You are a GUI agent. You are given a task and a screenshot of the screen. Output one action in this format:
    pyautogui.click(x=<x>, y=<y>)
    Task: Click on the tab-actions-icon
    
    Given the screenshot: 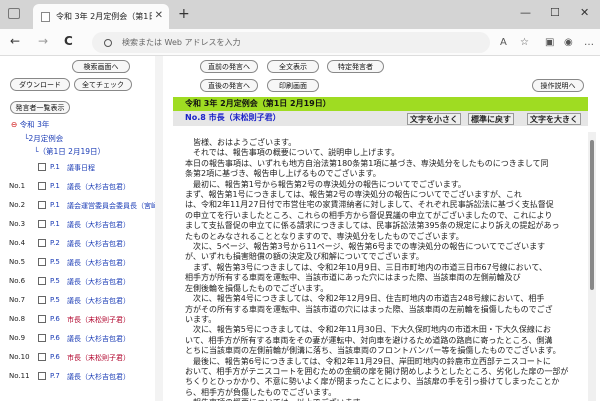 What is the action you would take?
    pyautogui.click(x=14, y=13)
    